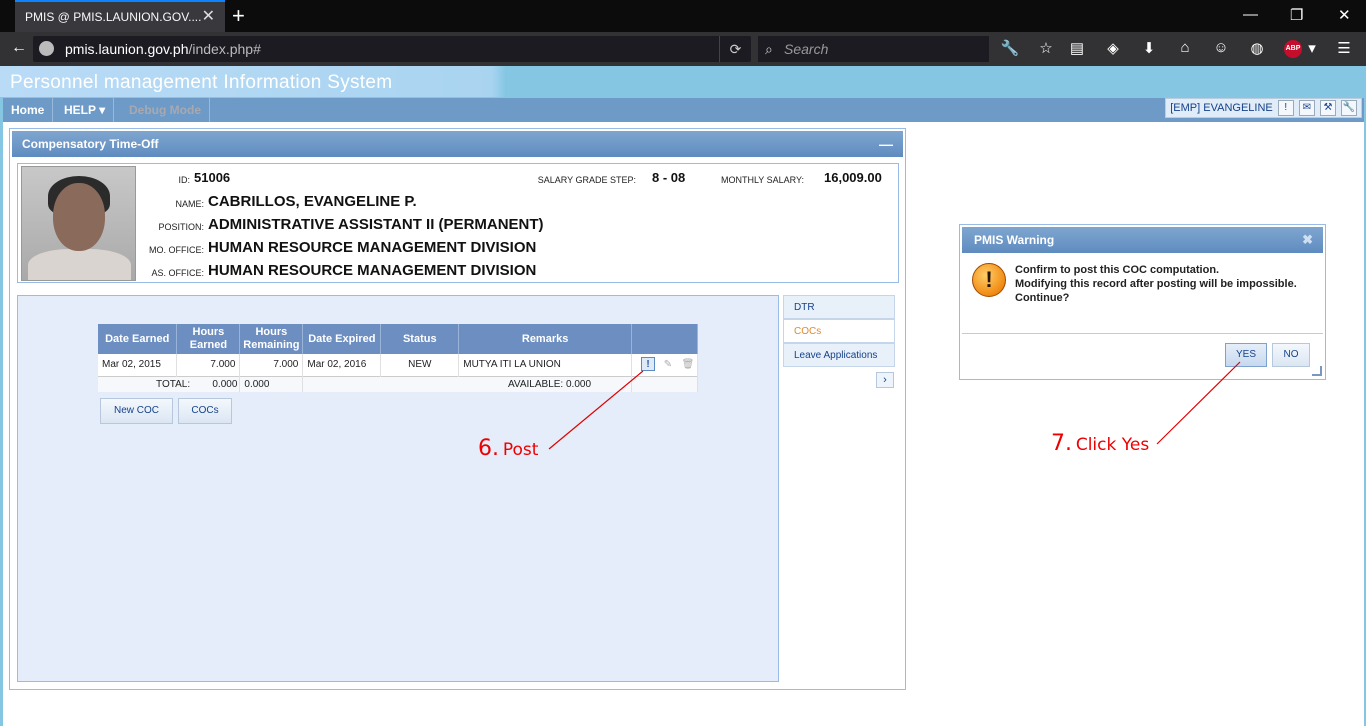 The width and height of the screenshot is (1366, 726). Describe the element at coordinates (1291, 355) in the screenshot. I see `no-button: NO` at that location.